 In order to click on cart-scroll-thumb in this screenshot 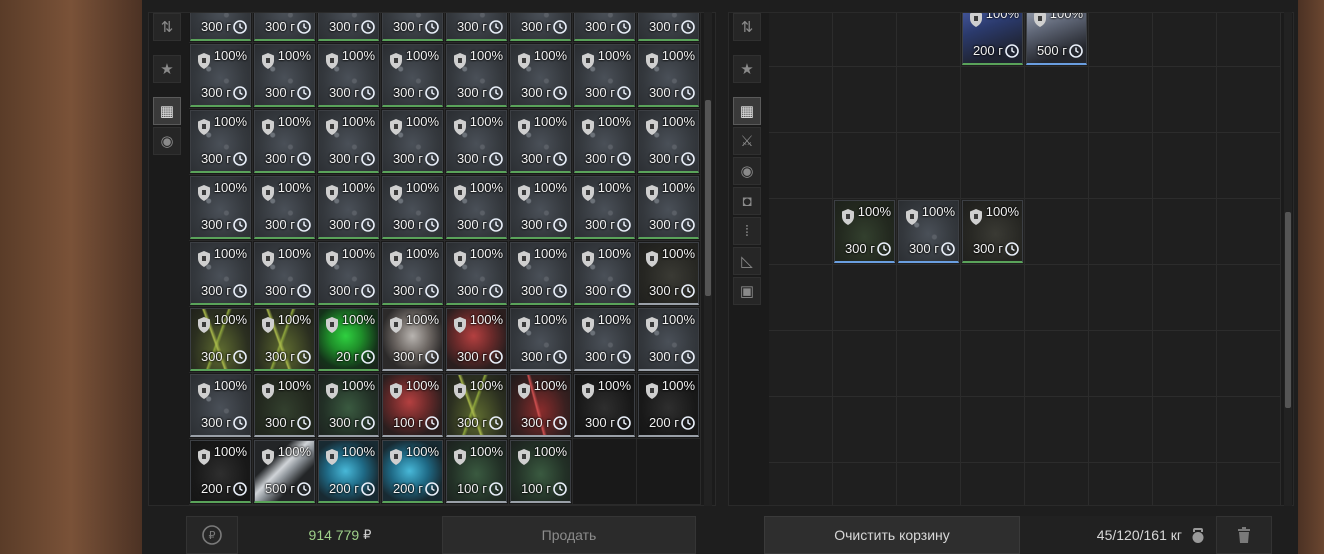, I will do `click(1288, 310)`.